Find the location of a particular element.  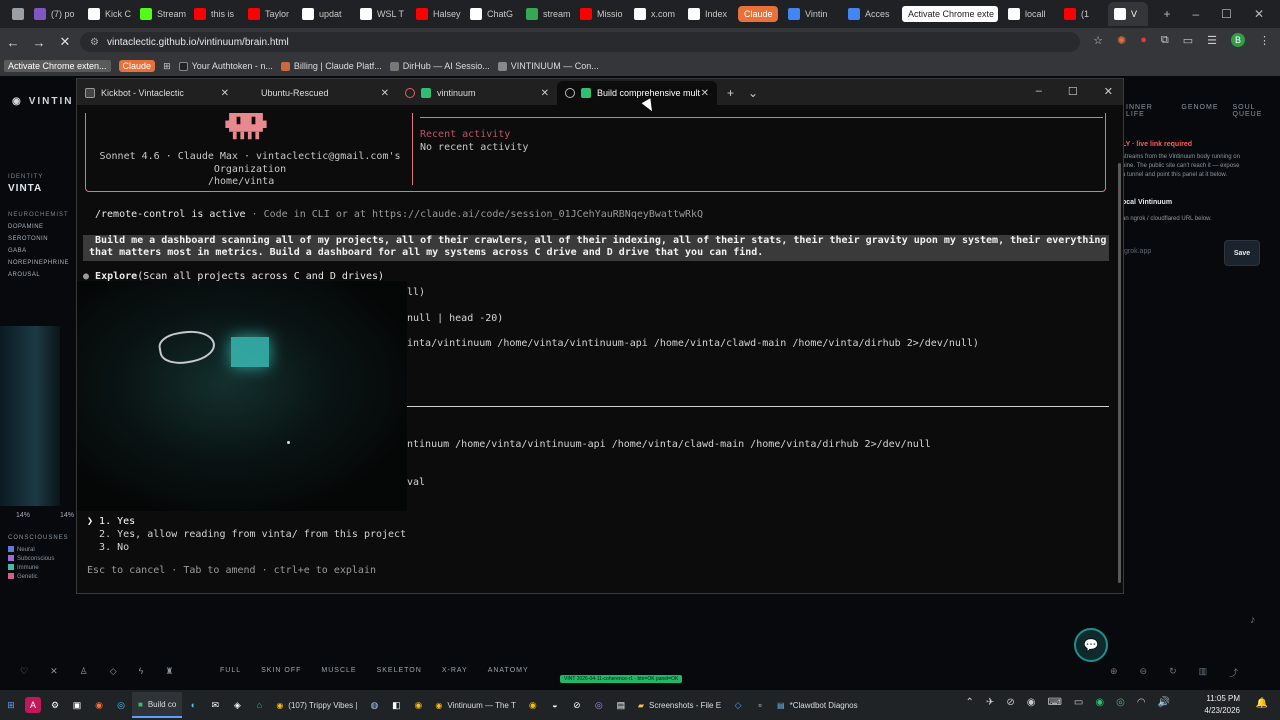

taskbar-item-explorer: ▰ Screenshots - File E is located at coordinates (679, 705).